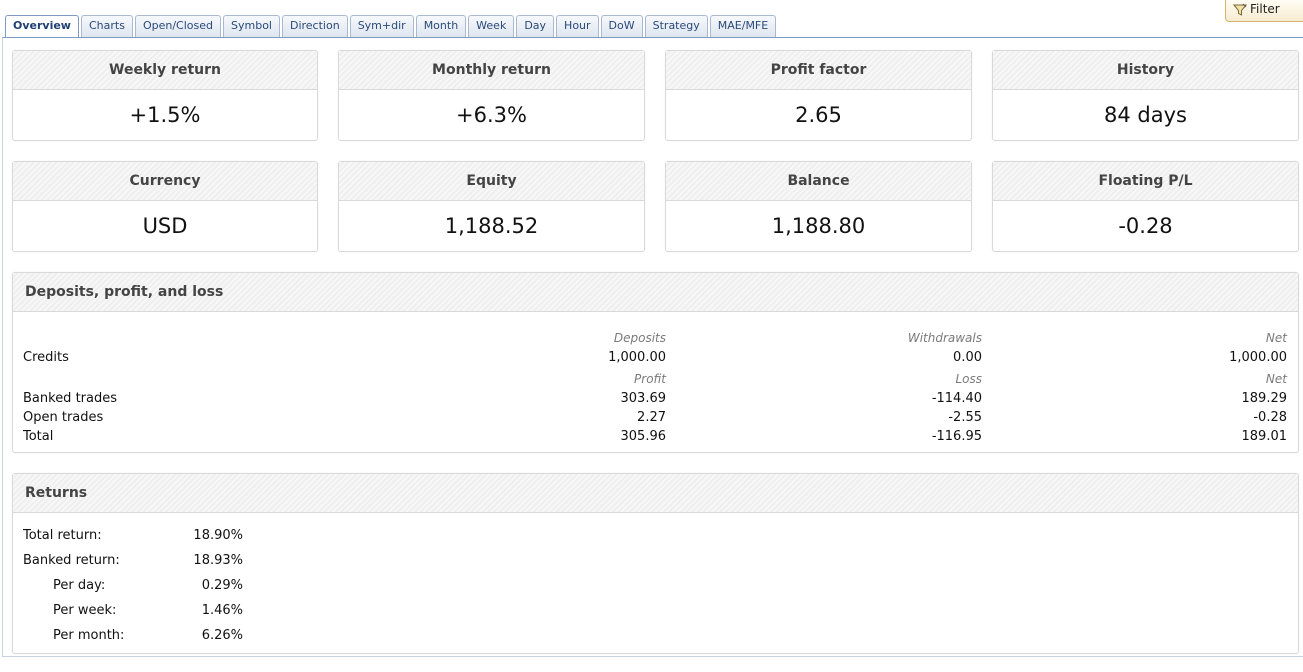  I want to click on table-row: Credits 1,000.00 0.00 1,000.00, so click(655, 357).